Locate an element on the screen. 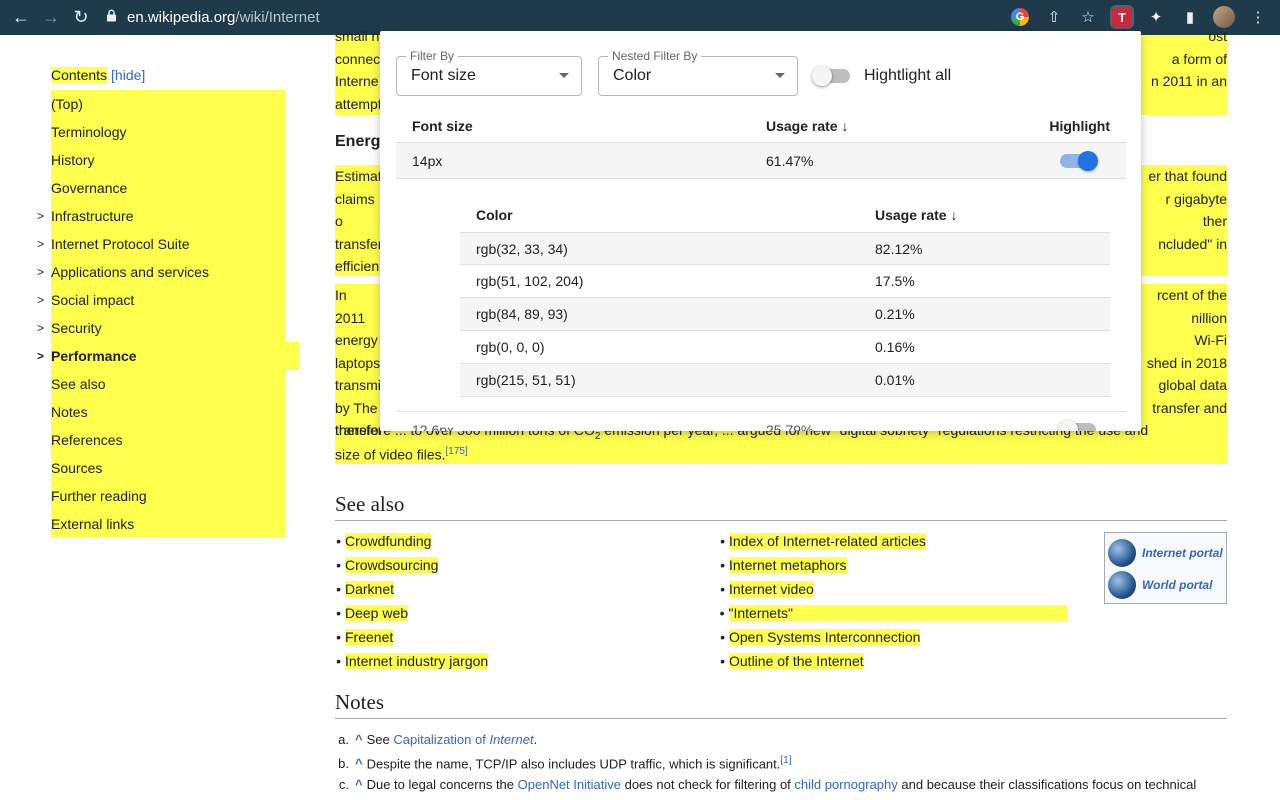  arrow-down-icon: ↓ is located at coordinates (954, 215).